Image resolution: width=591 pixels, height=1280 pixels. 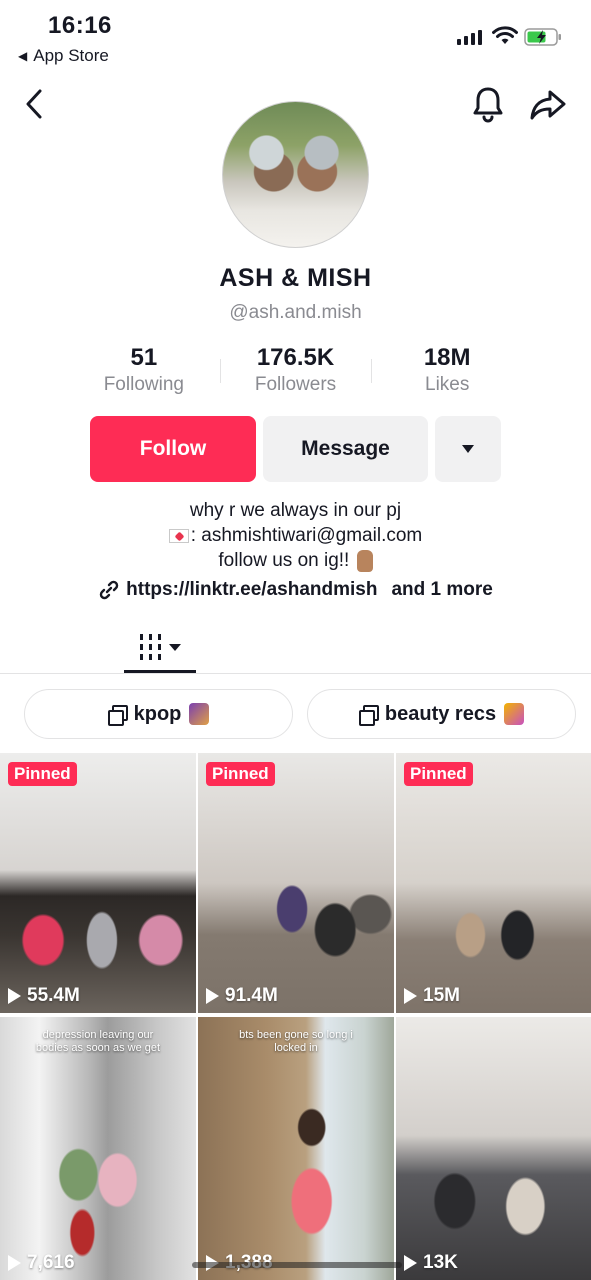 I want to click on view-count: 13K, so click(x=431, y=1263).